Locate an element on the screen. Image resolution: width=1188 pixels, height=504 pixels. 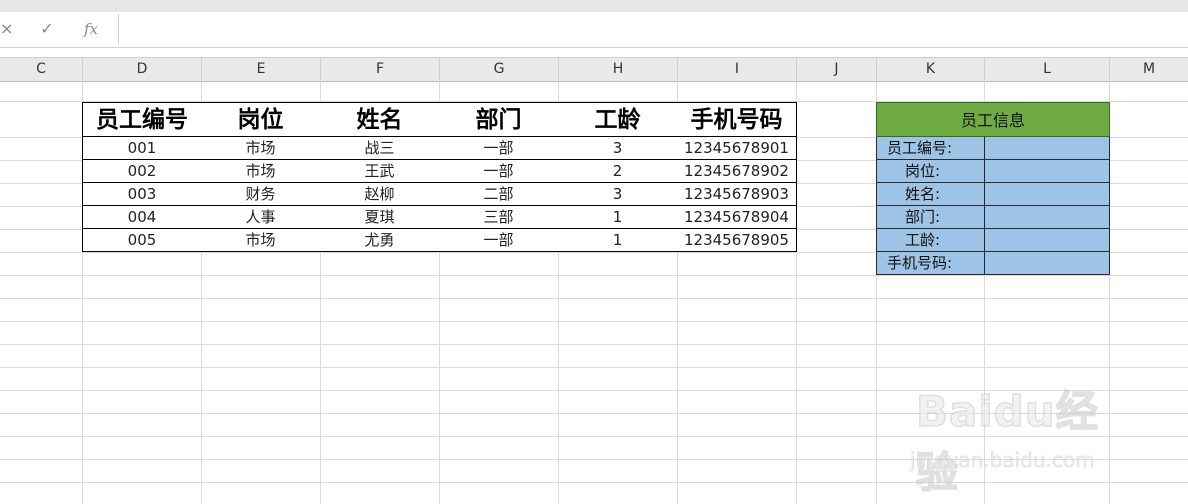
table-cell: 二部 is located at coordinates (499, 194).